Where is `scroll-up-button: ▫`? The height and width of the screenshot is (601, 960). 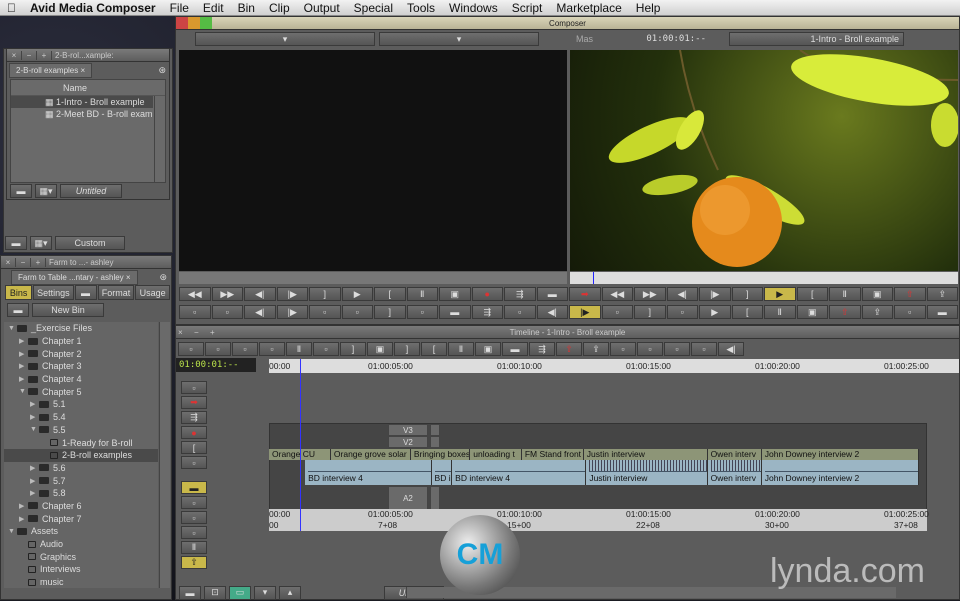
scroll-up-button: ▫ is located at coordinates (272, 349).